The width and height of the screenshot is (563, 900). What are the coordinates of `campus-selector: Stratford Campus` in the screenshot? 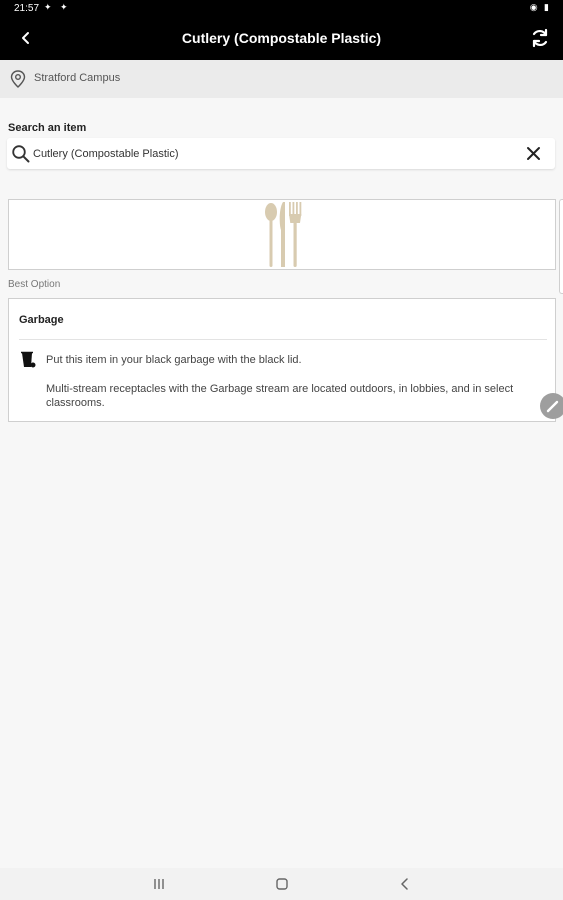 It's located at (281, 79).